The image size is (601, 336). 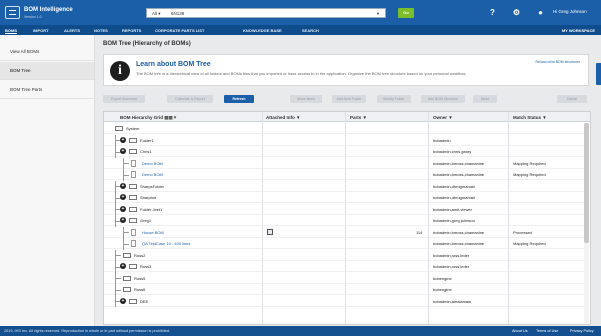 I want to click on help-icon: ?, so click(x=492, y=12).